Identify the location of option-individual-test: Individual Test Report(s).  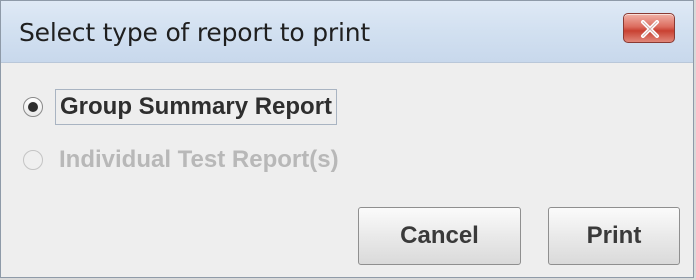
(183, 160).